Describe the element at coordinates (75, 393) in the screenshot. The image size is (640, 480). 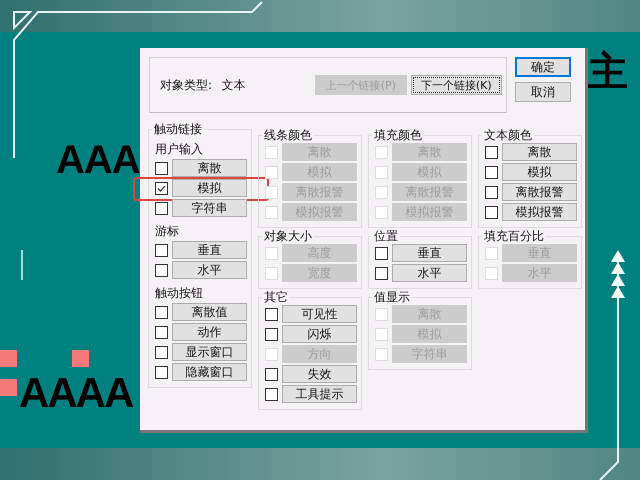
I see `canvas-text: AAAA` at that location.